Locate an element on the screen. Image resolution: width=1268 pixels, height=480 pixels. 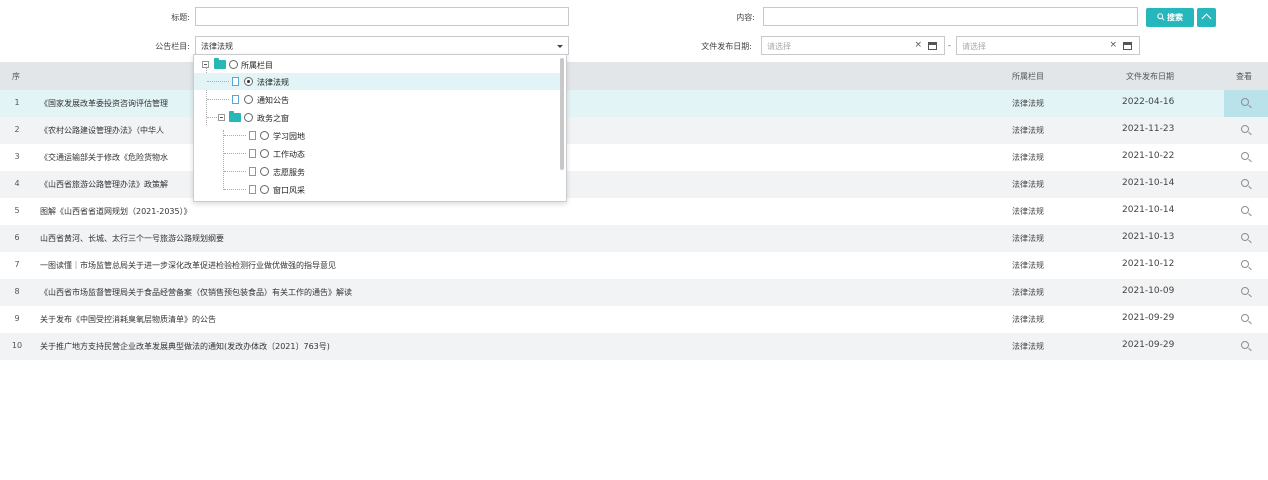
row-title: 图解《山西省省道网规划（2021-2035）》 is located at coordinates (116, 211).